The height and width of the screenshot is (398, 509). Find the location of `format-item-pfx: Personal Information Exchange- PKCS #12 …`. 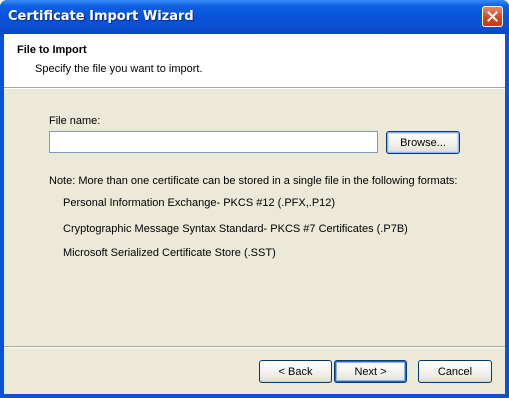

format-item-pfx: Personal Information Exchange- PKCS #12 … is located at coordinates (199, 203).